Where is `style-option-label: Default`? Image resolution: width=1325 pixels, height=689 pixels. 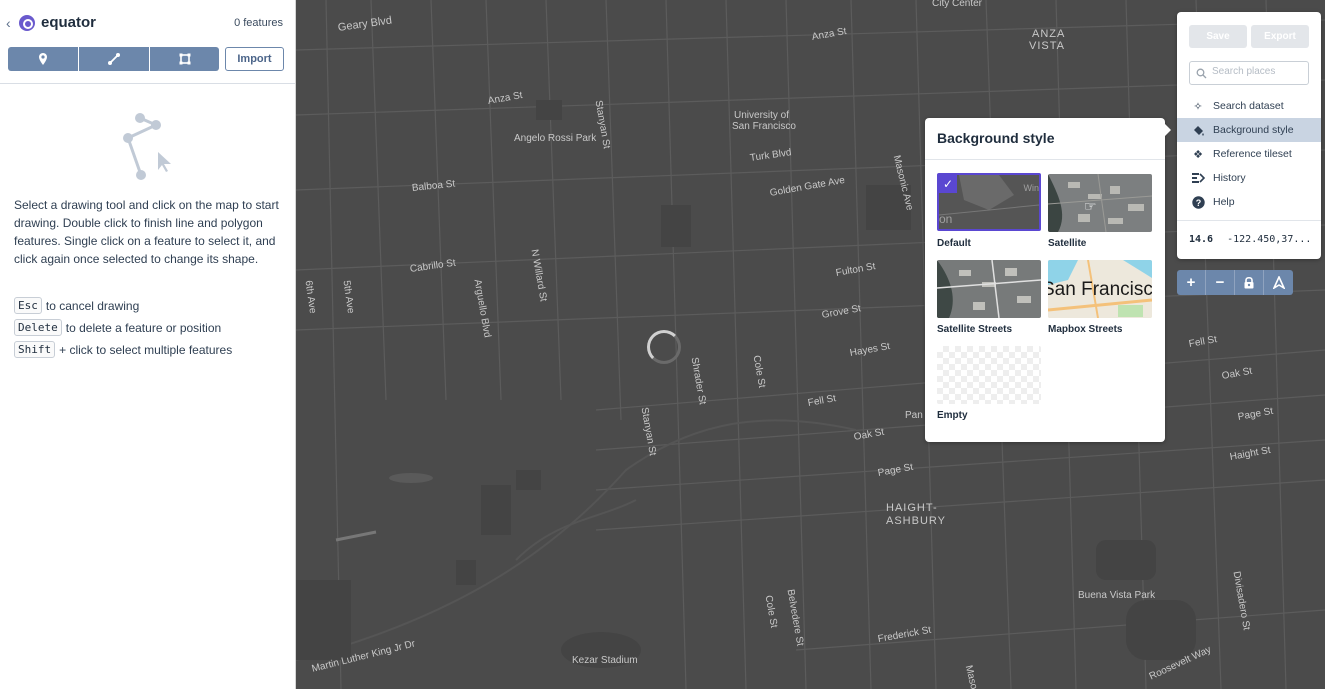
style-option-label: Default is located at coordinates (954, 243).